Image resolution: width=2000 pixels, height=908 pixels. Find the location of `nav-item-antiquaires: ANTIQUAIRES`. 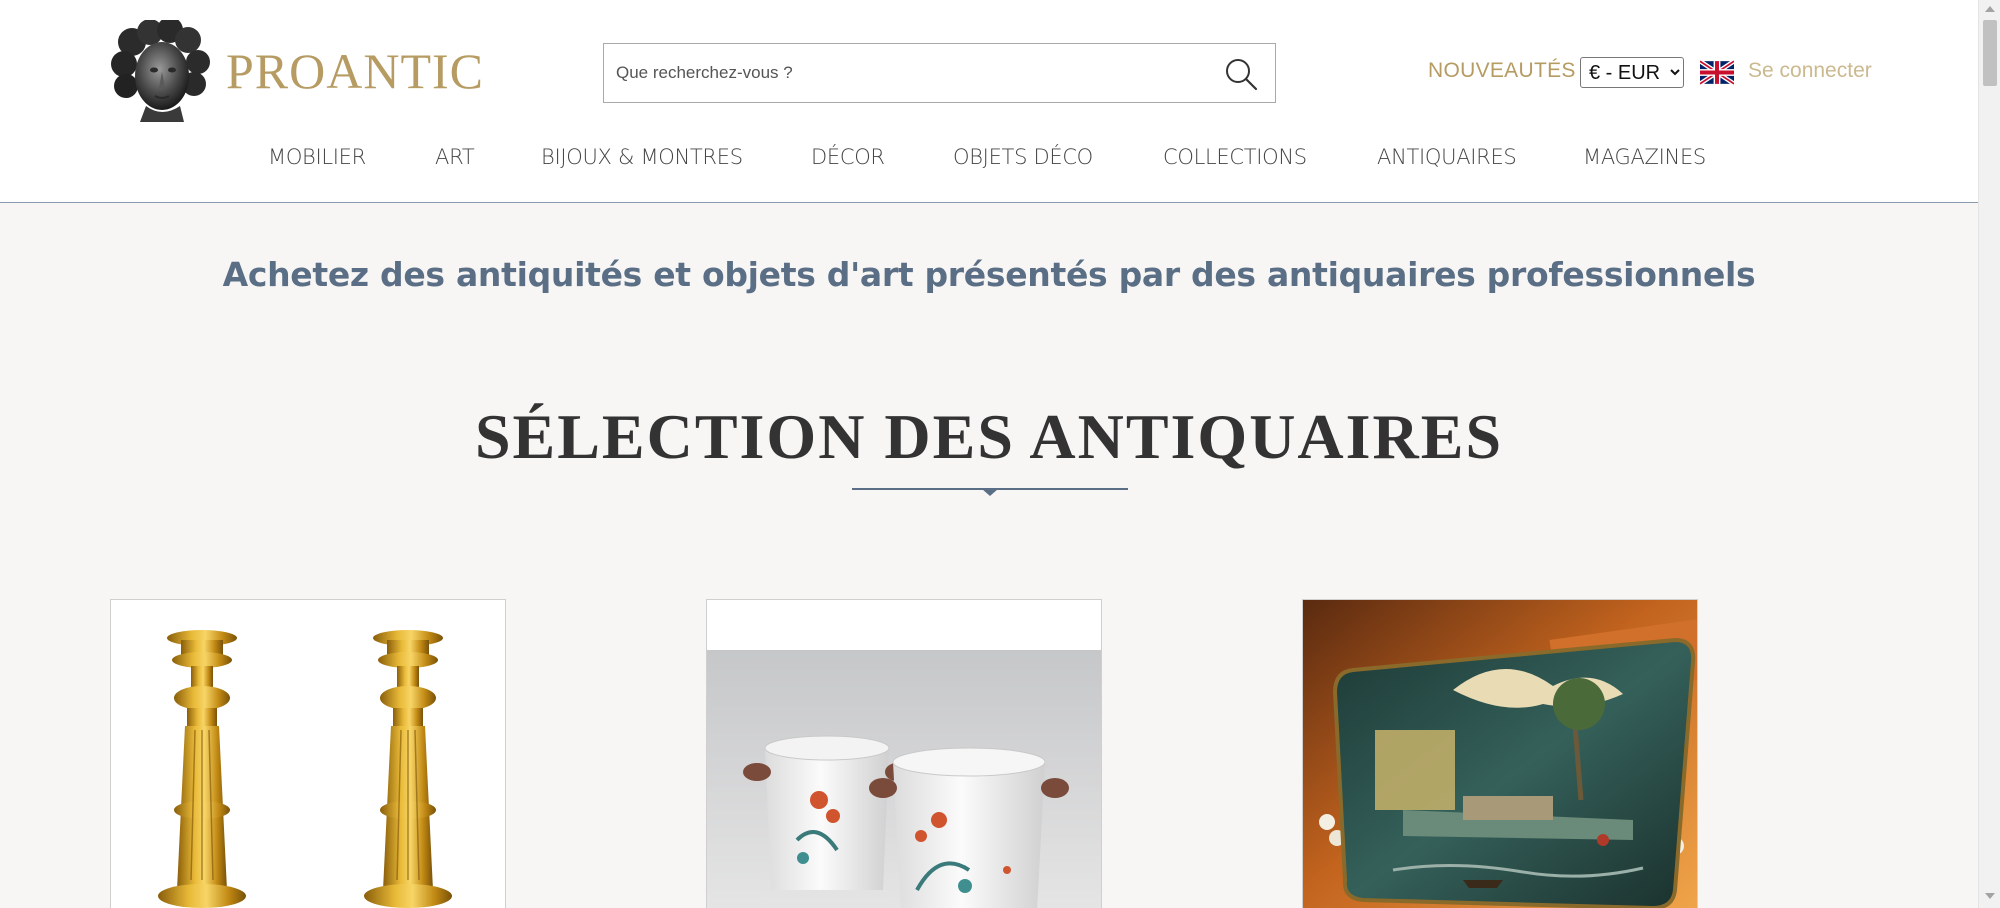

nav-item-antiquaires: ANTIQUAIRES is located at coordinates (1447, 157).